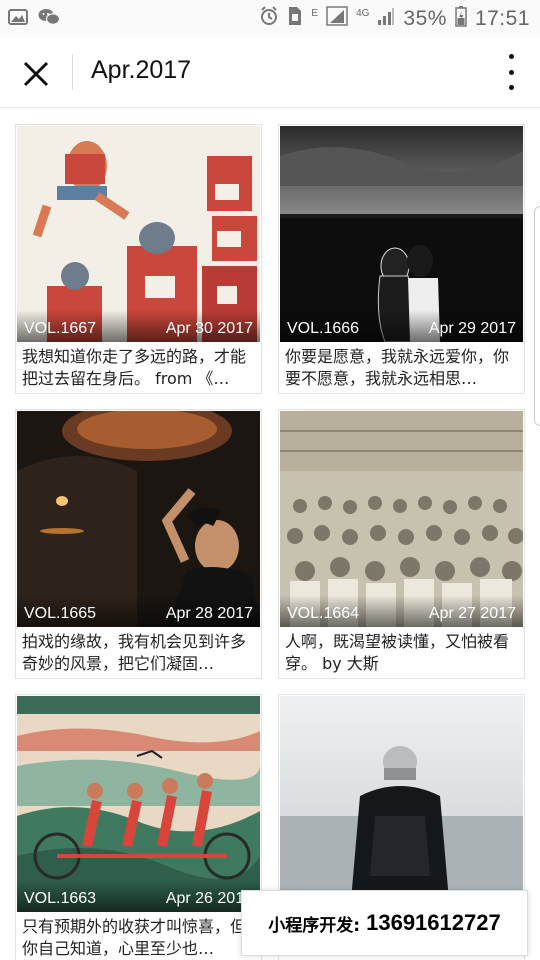 This screenshot has width=540, height=960. I want to click on promo-phone-number: 13691612727, so click(433, 922).